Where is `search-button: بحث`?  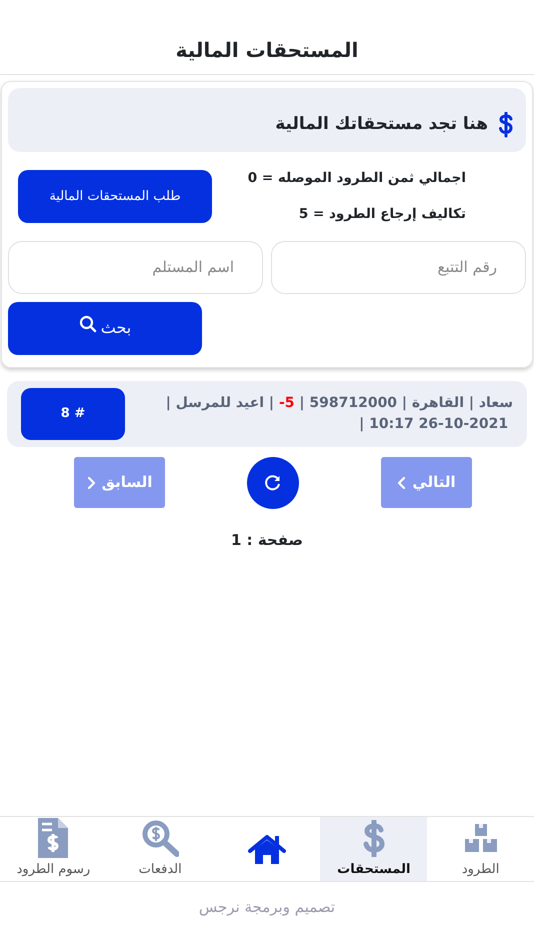
search-button: بحث is located at coordinates (105, 328).